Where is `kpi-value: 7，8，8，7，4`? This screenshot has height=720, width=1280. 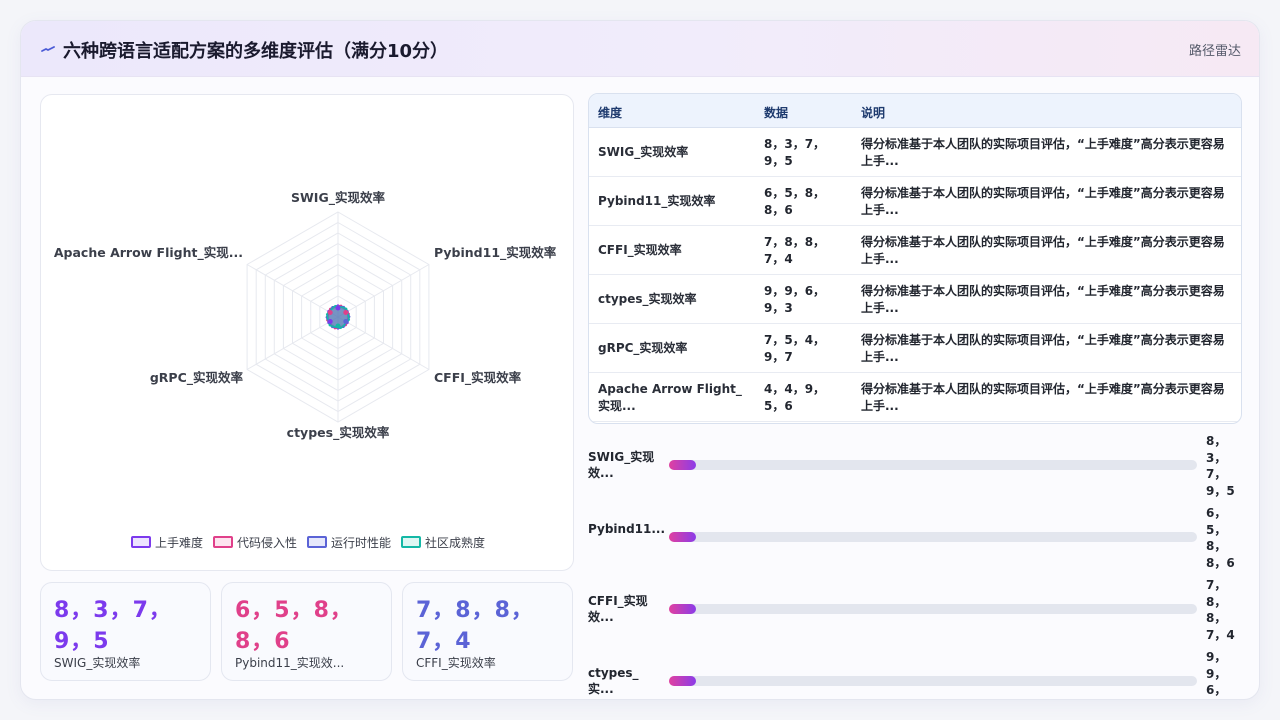 kpi-value: 7，8，8，7，4 is located at coordinates (475, 626).